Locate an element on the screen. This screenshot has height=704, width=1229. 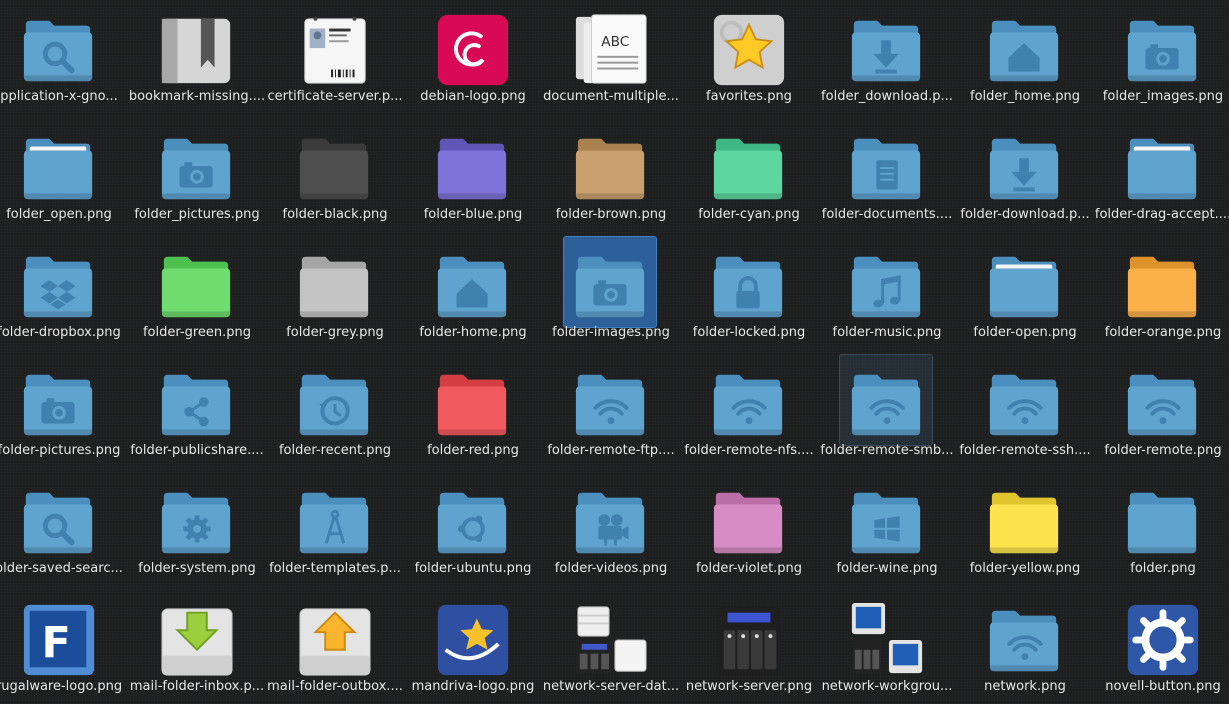
file-label: folder-locked.png is located at coordinates (749, 332).